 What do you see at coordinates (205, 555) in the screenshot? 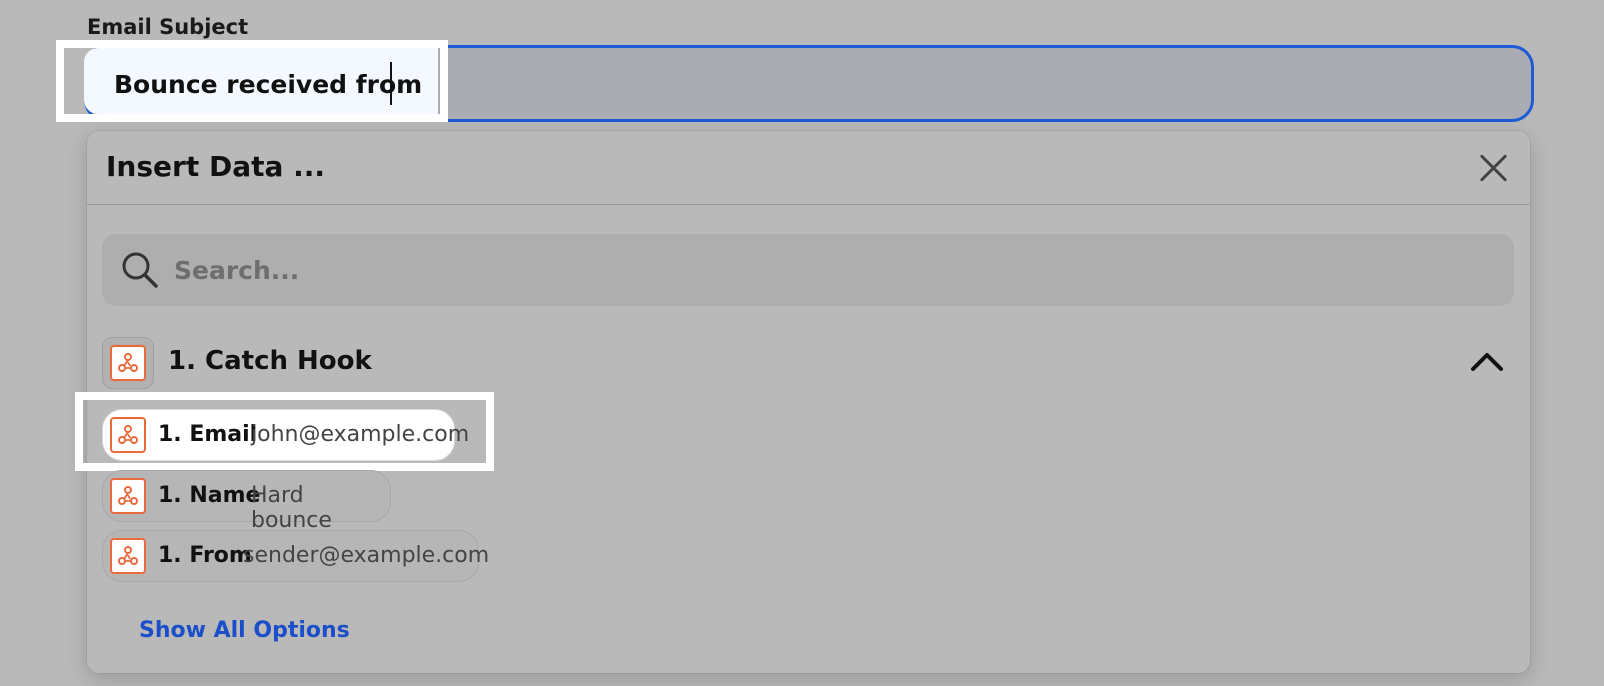
I see `item-key: 1. From` at bounding box center [205, 555].